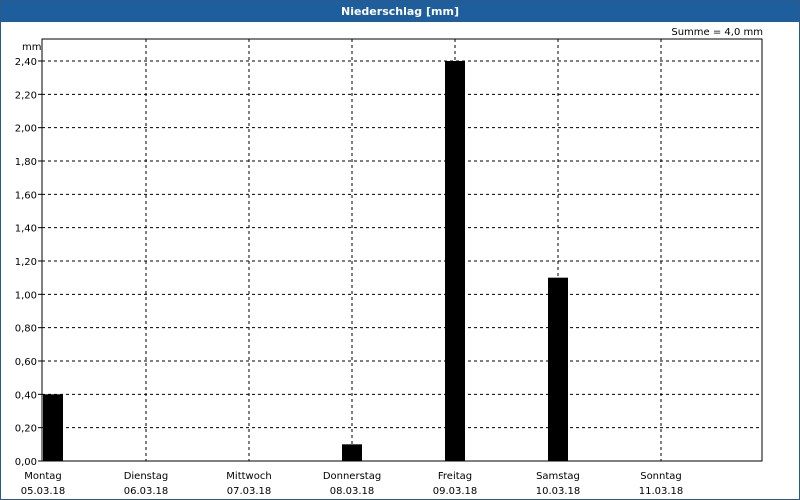 This screenshot has height=500, width=800. What do you see at coordinates (26, 329) in the screenshot?
I see `y-tick-label: 0,80` at bounding box center [26, 329].